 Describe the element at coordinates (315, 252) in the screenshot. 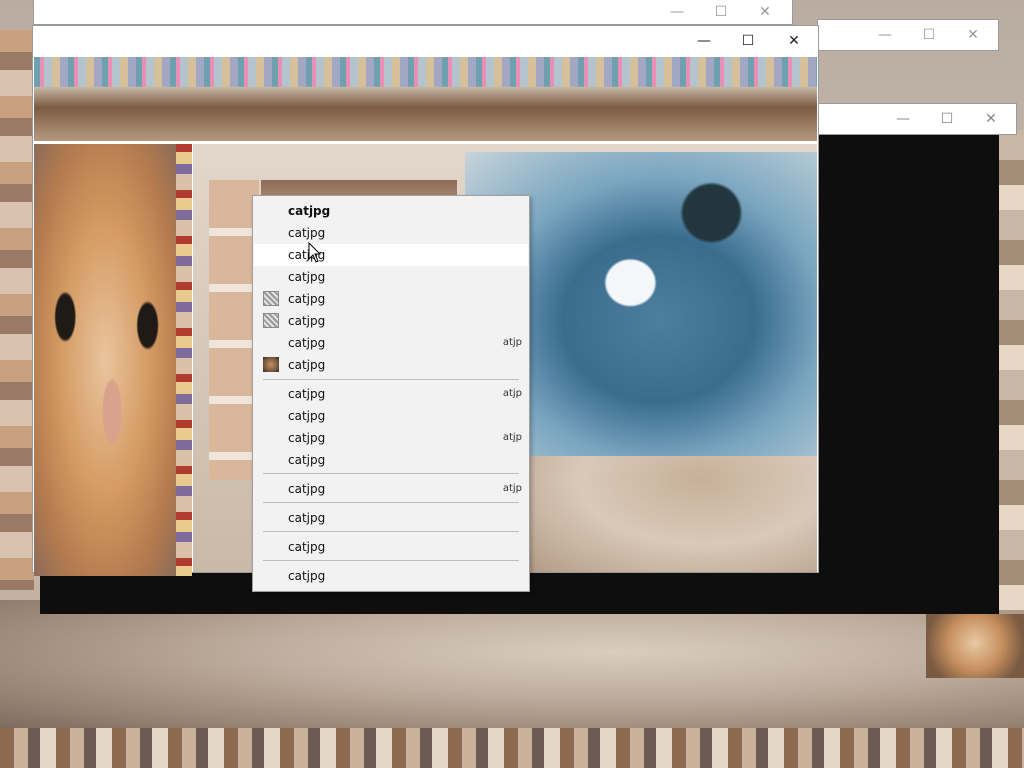

I see `mouse-cursor-icon` at that location.